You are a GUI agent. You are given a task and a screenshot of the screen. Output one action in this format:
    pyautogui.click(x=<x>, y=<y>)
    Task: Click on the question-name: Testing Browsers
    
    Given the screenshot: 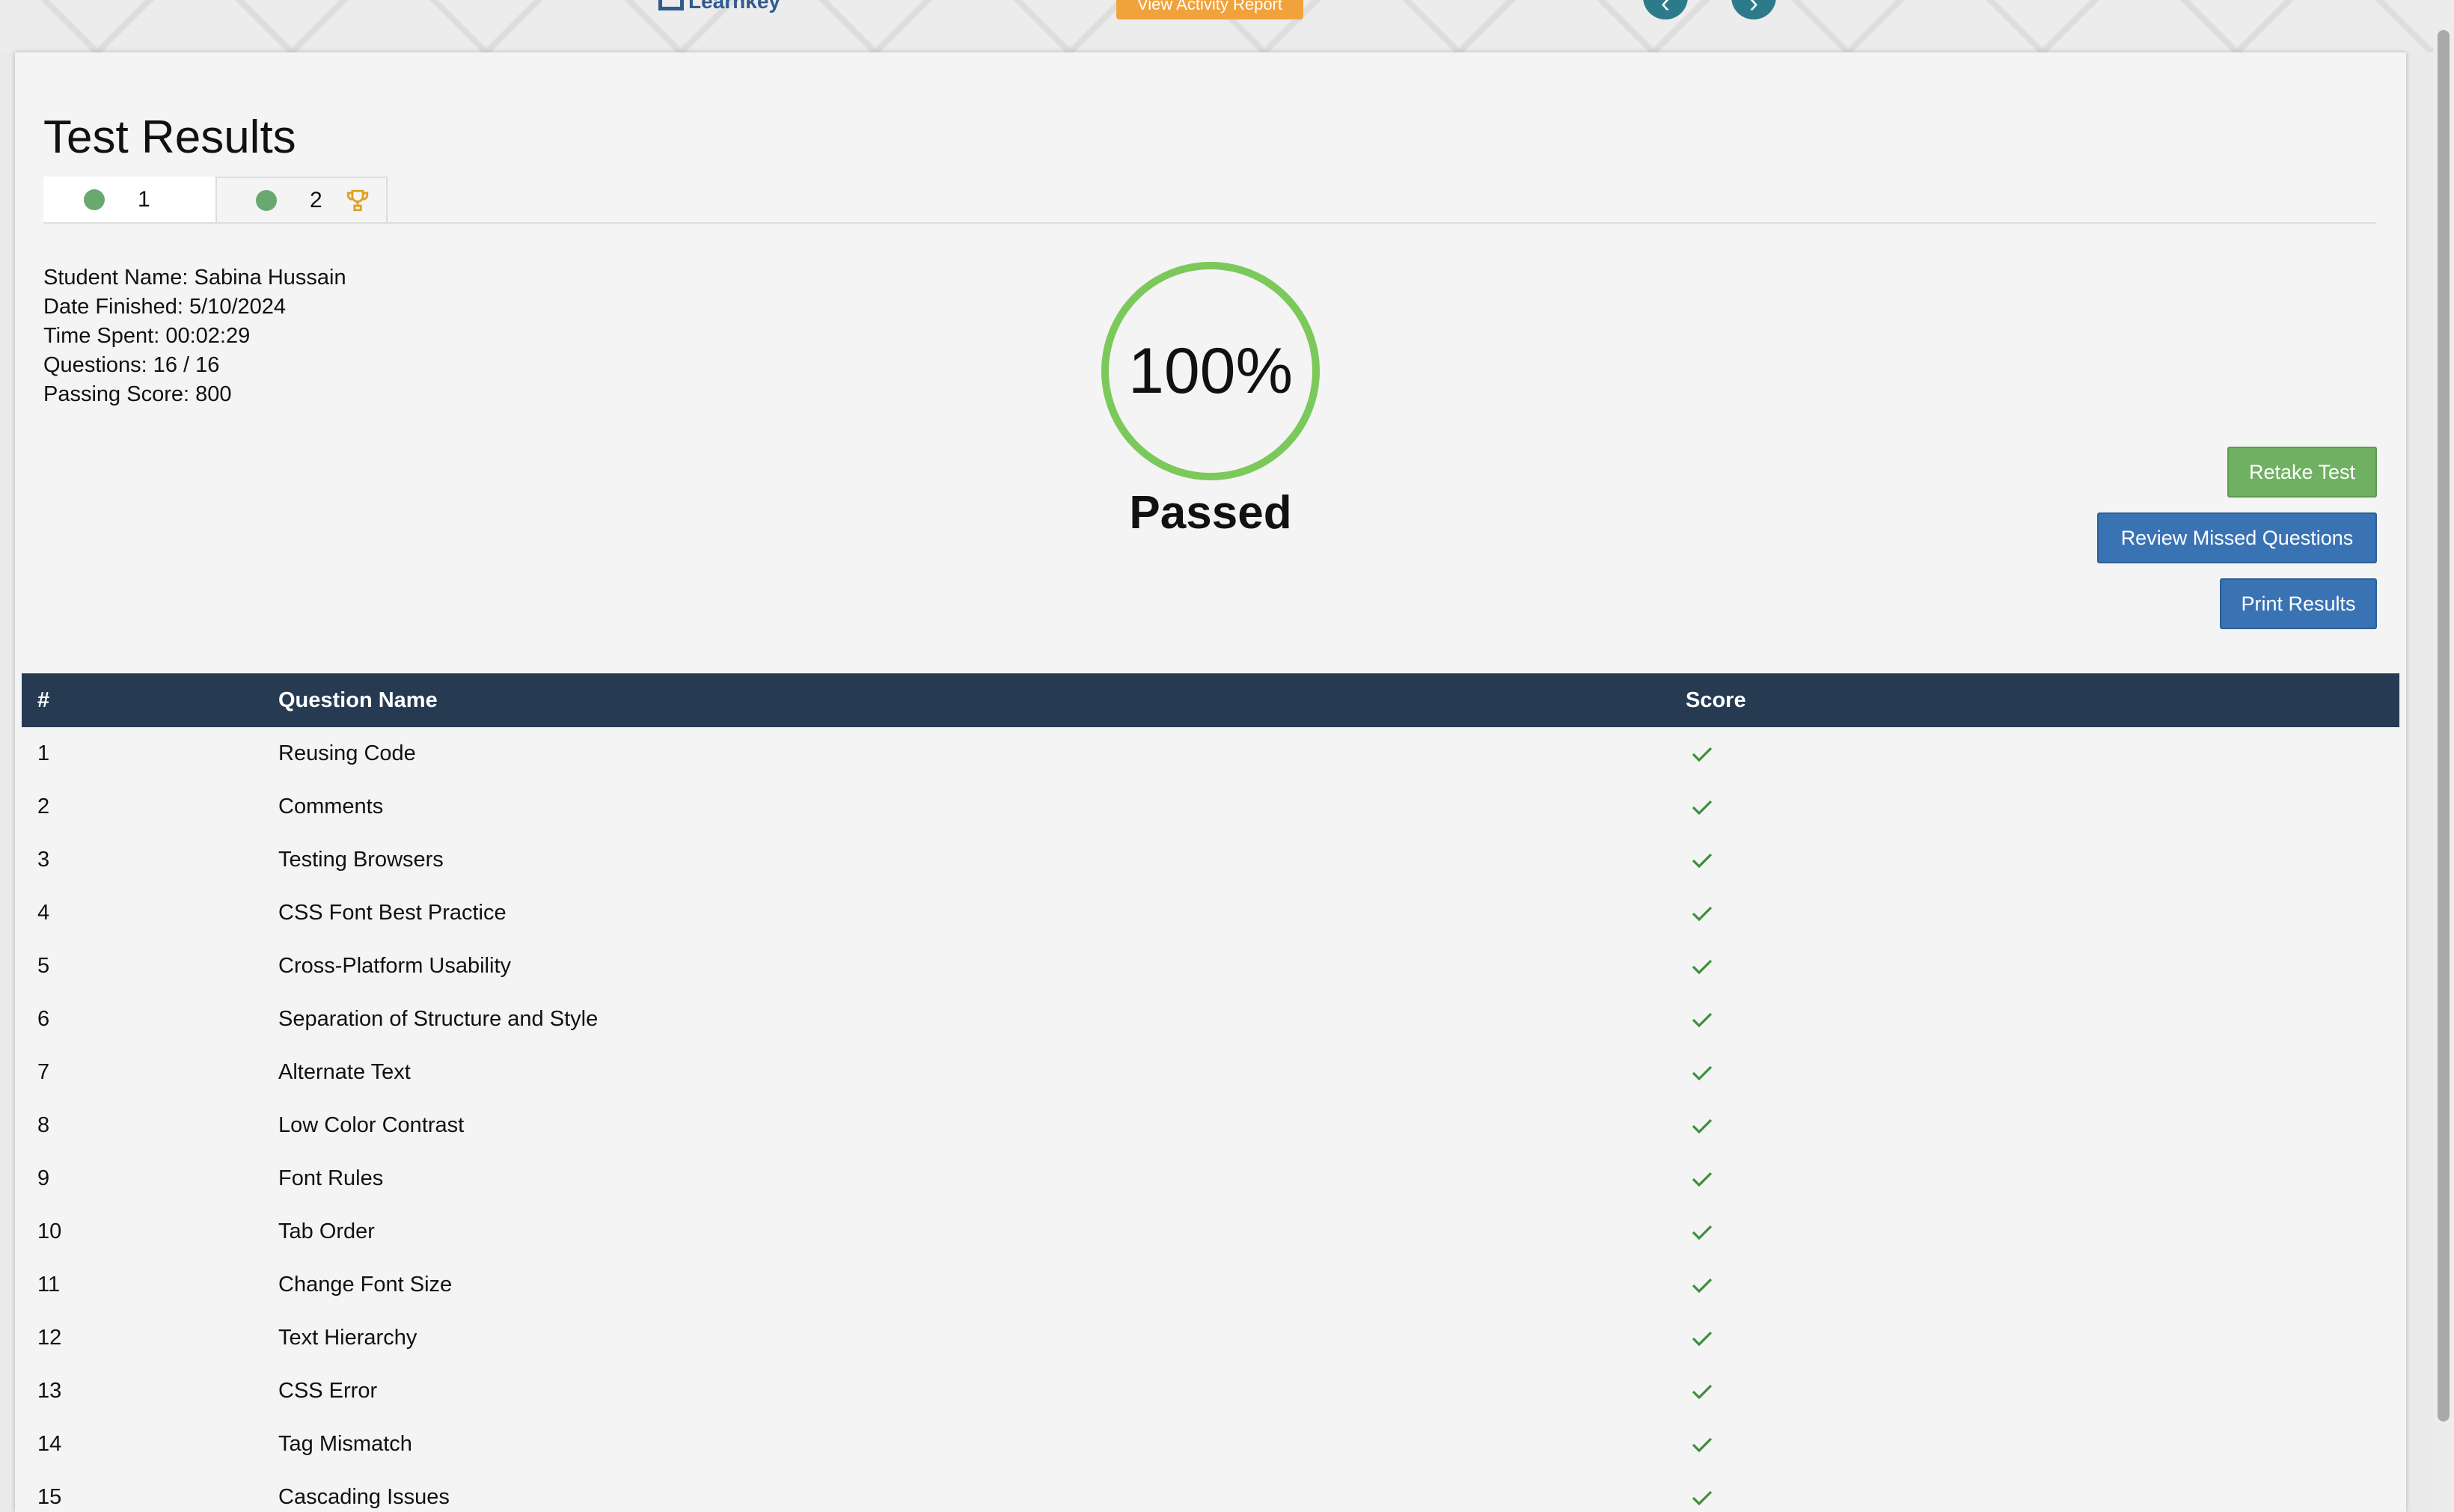 What is the action you would take?
    pyautogui.click(x=982, y=860)
    